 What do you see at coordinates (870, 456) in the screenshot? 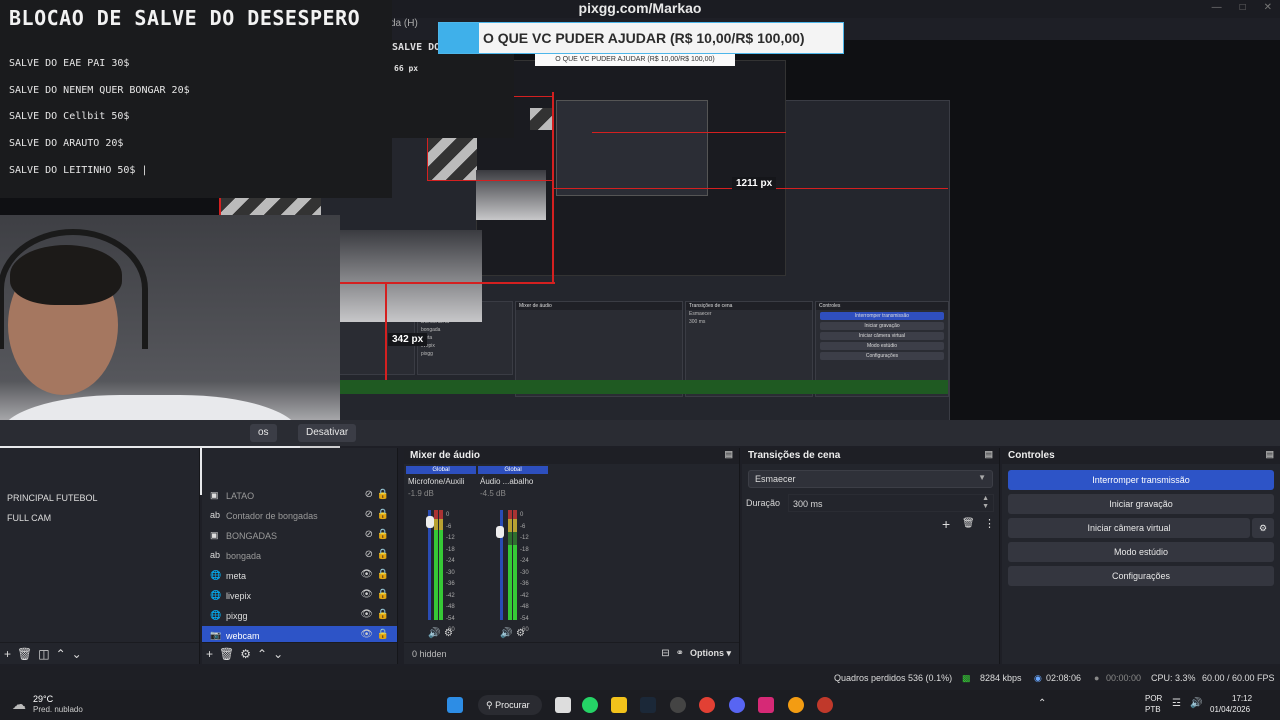
I see `transitions-header: Transições de cena ▤` at bounding box center [870, 456].